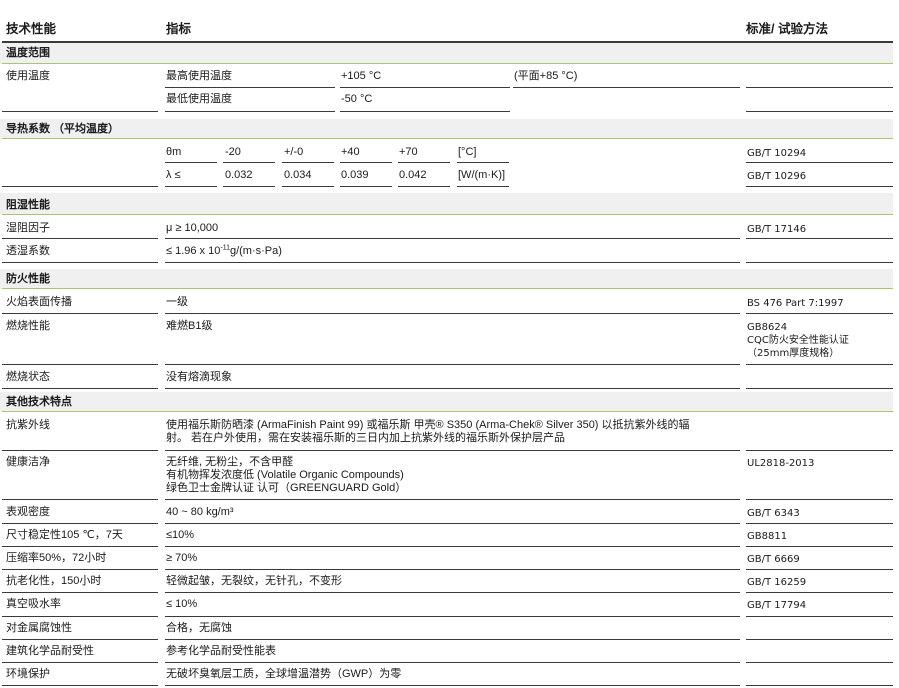 This screenshot has height=688, width=899. I want to click on row-label: 抗老化性，150小时, so click(54, 581).